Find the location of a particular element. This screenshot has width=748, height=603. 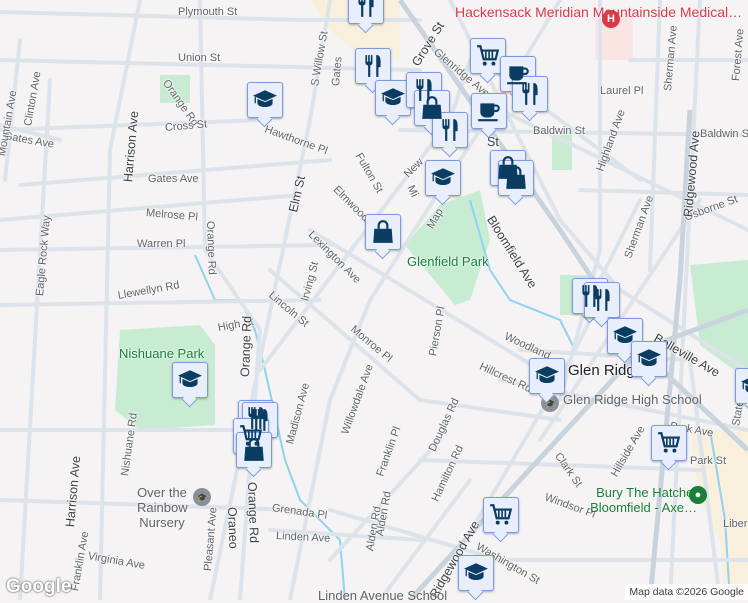

store-pin-icon: ● is located at coordinates (698, 495).